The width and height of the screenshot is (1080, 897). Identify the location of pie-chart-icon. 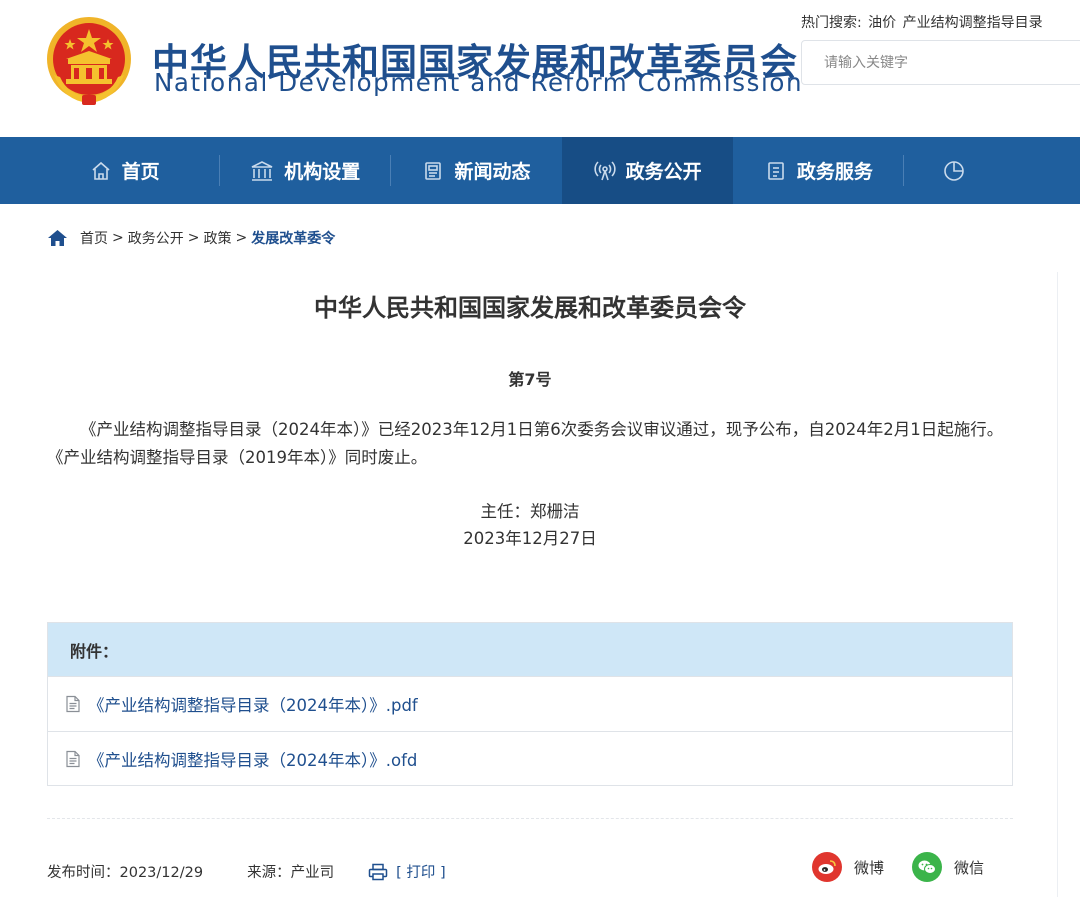
(954, 170).